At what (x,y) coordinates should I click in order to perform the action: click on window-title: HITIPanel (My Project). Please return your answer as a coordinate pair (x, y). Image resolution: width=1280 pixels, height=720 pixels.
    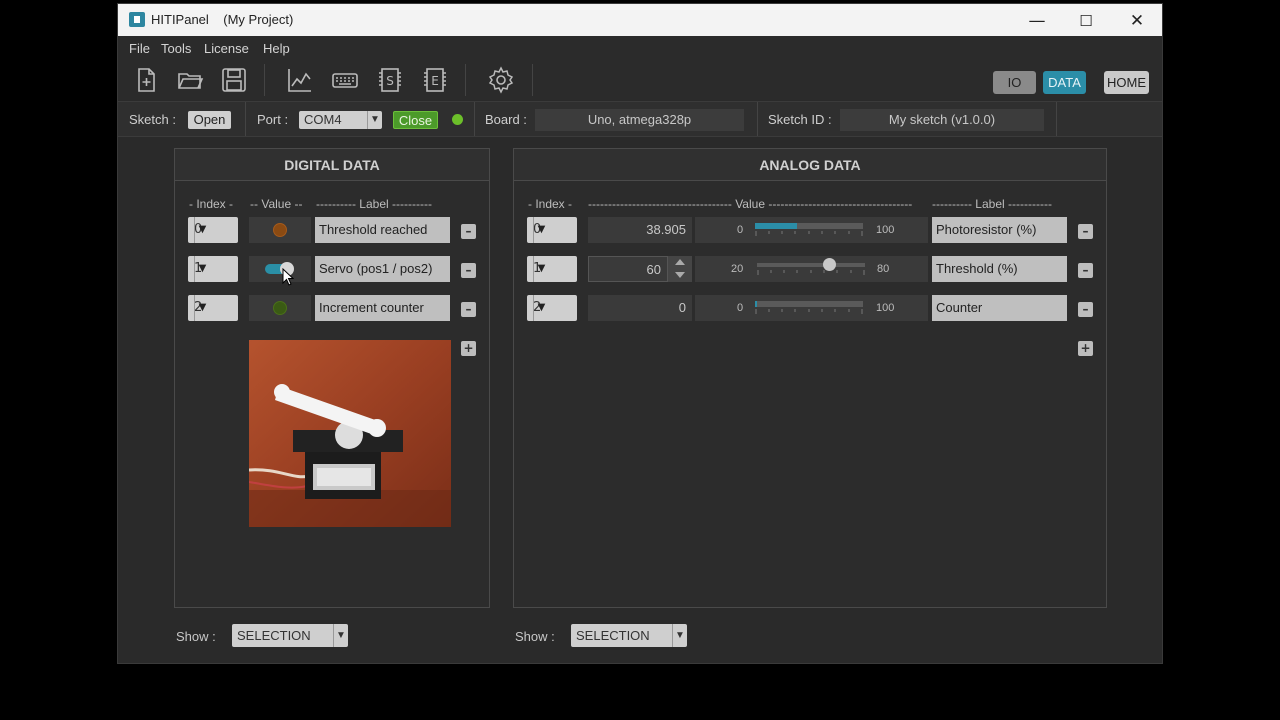
    Looking at the image, I should click on (222, 19).